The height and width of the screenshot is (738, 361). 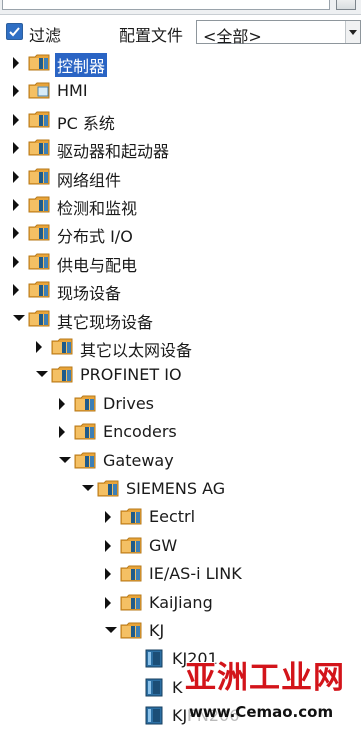 What do you see at coordinates (346, 5) in the screenshot?
I see `search-button` at bounding box center [346, 5].